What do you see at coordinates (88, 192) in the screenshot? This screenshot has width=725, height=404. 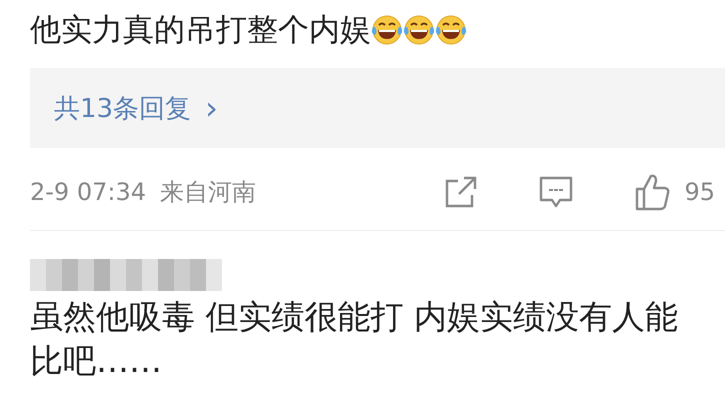 I see `timestamp: 2-9 07:34` at bounding box center [88, 192].